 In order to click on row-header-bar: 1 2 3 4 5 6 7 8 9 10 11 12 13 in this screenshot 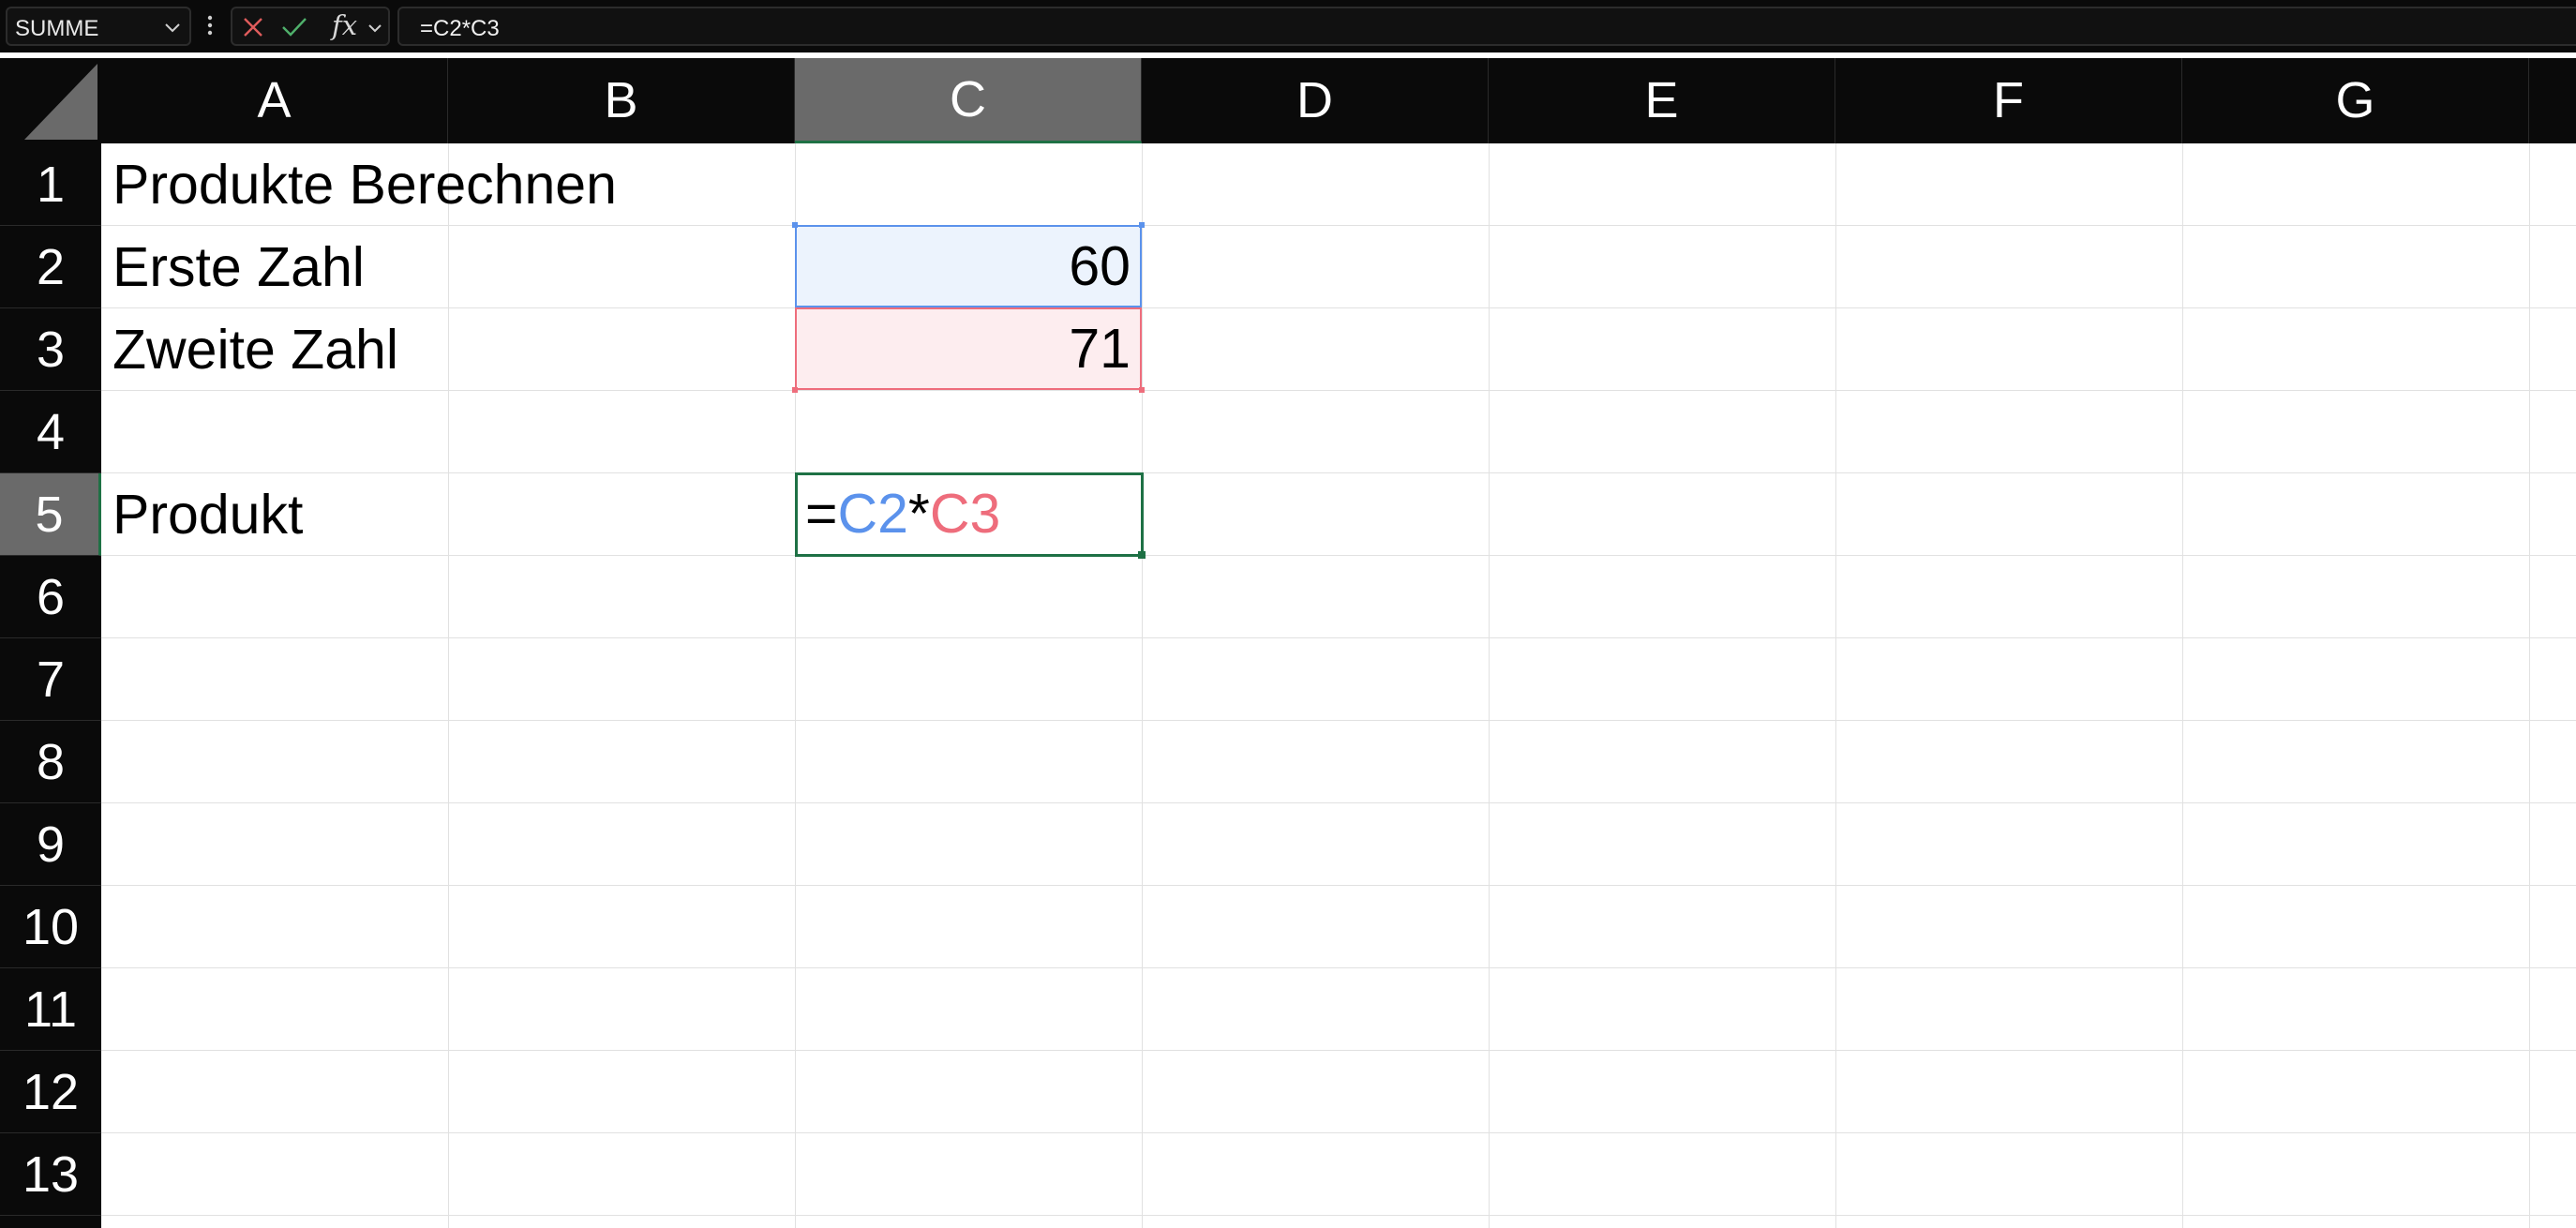, I will do `click(50, 685)`.